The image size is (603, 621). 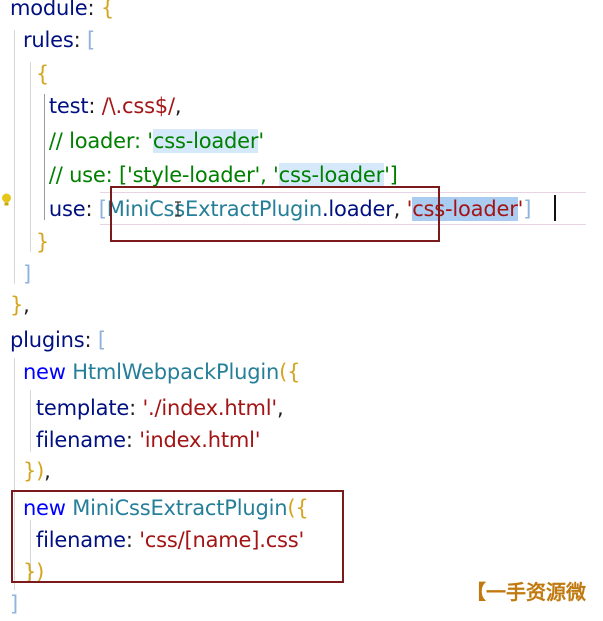 I want to click on lightbulb-icon, so click(x=6, y=199).